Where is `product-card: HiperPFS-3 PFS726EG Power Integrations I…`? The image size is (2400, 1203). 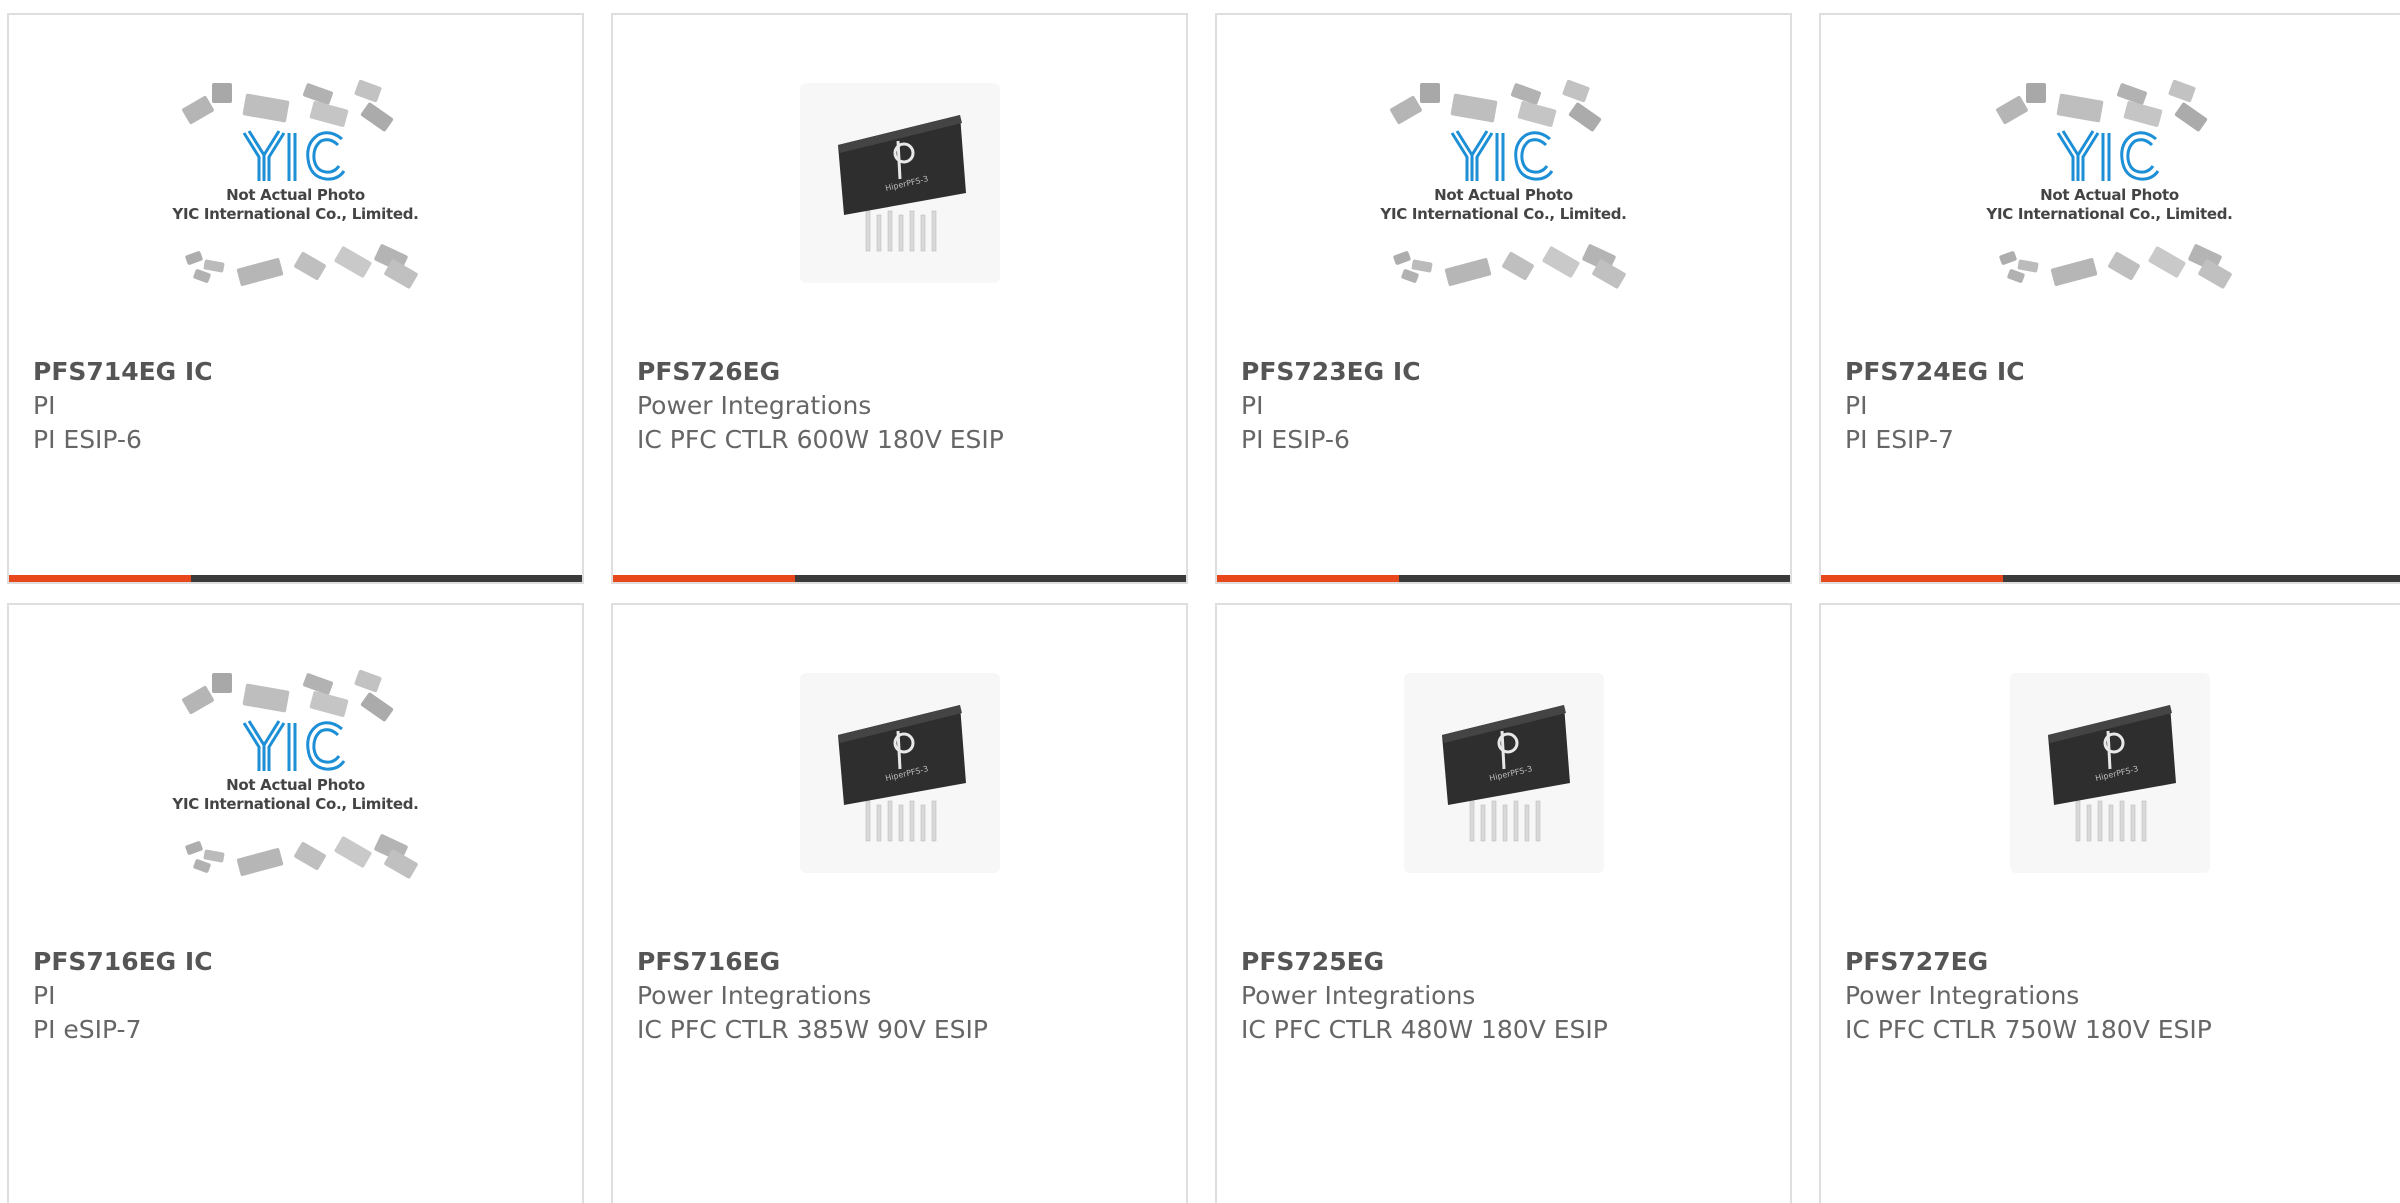 product-card: HiperPFS-3 PFS726EG Power Integrations I… is located at coordinates (899, 298).